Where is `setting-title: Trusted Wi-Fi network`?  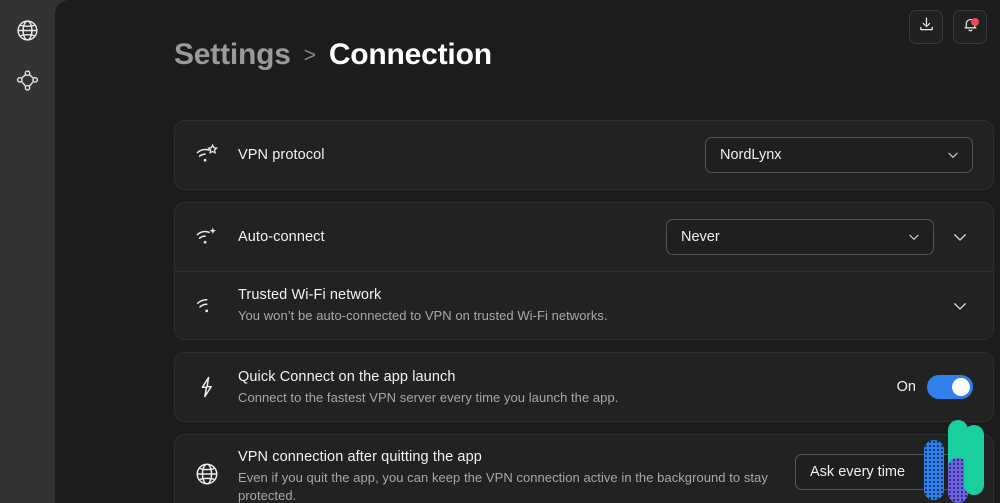 setting-title: Trusted Wi-Fi network is located at coordinates (310, 295).